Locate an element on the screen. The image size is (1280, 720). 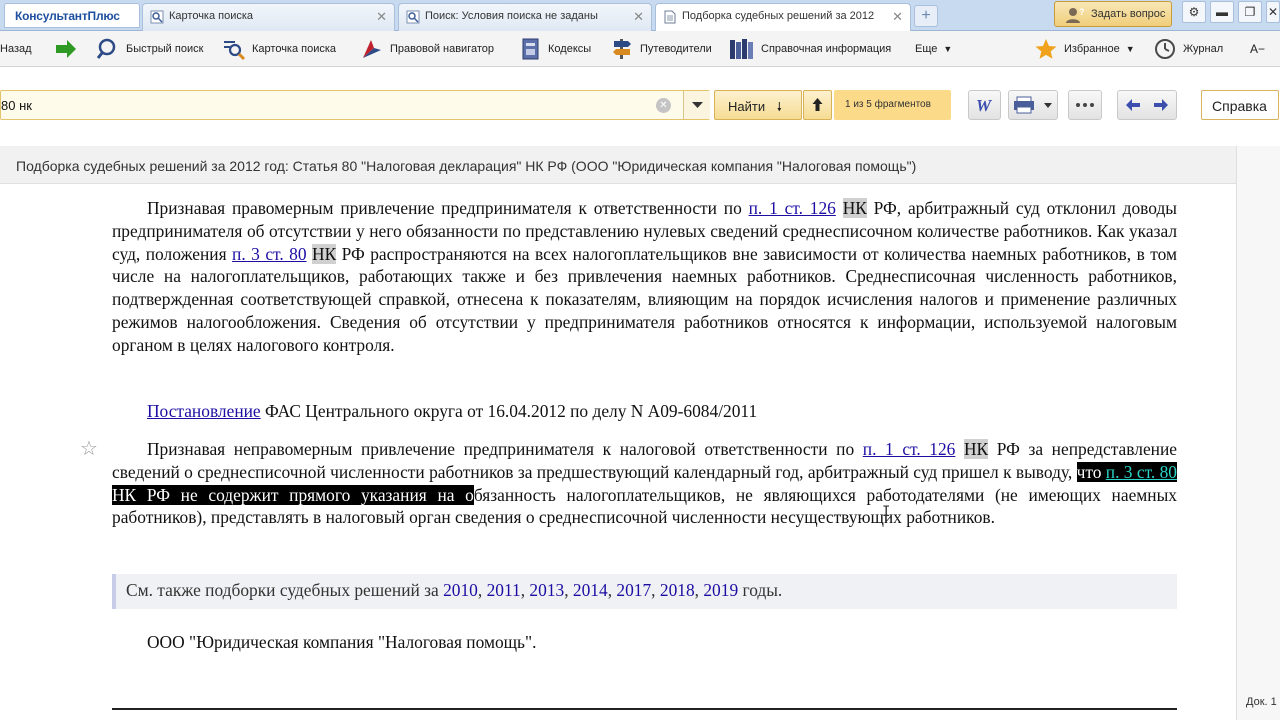
year-link: 2018 is located at coordinates (677, 590).